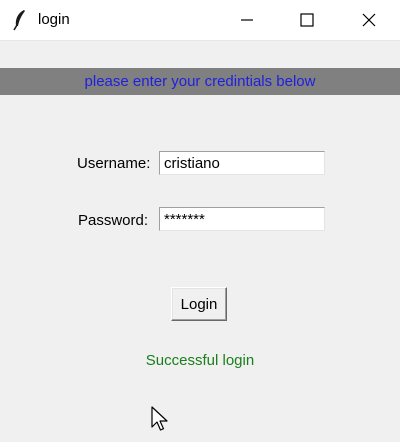 The height and width of the screenshot is (442, 400). Describe the element at coordinates (19, 20) in the screenshot. I see `feather-icon` at that location.